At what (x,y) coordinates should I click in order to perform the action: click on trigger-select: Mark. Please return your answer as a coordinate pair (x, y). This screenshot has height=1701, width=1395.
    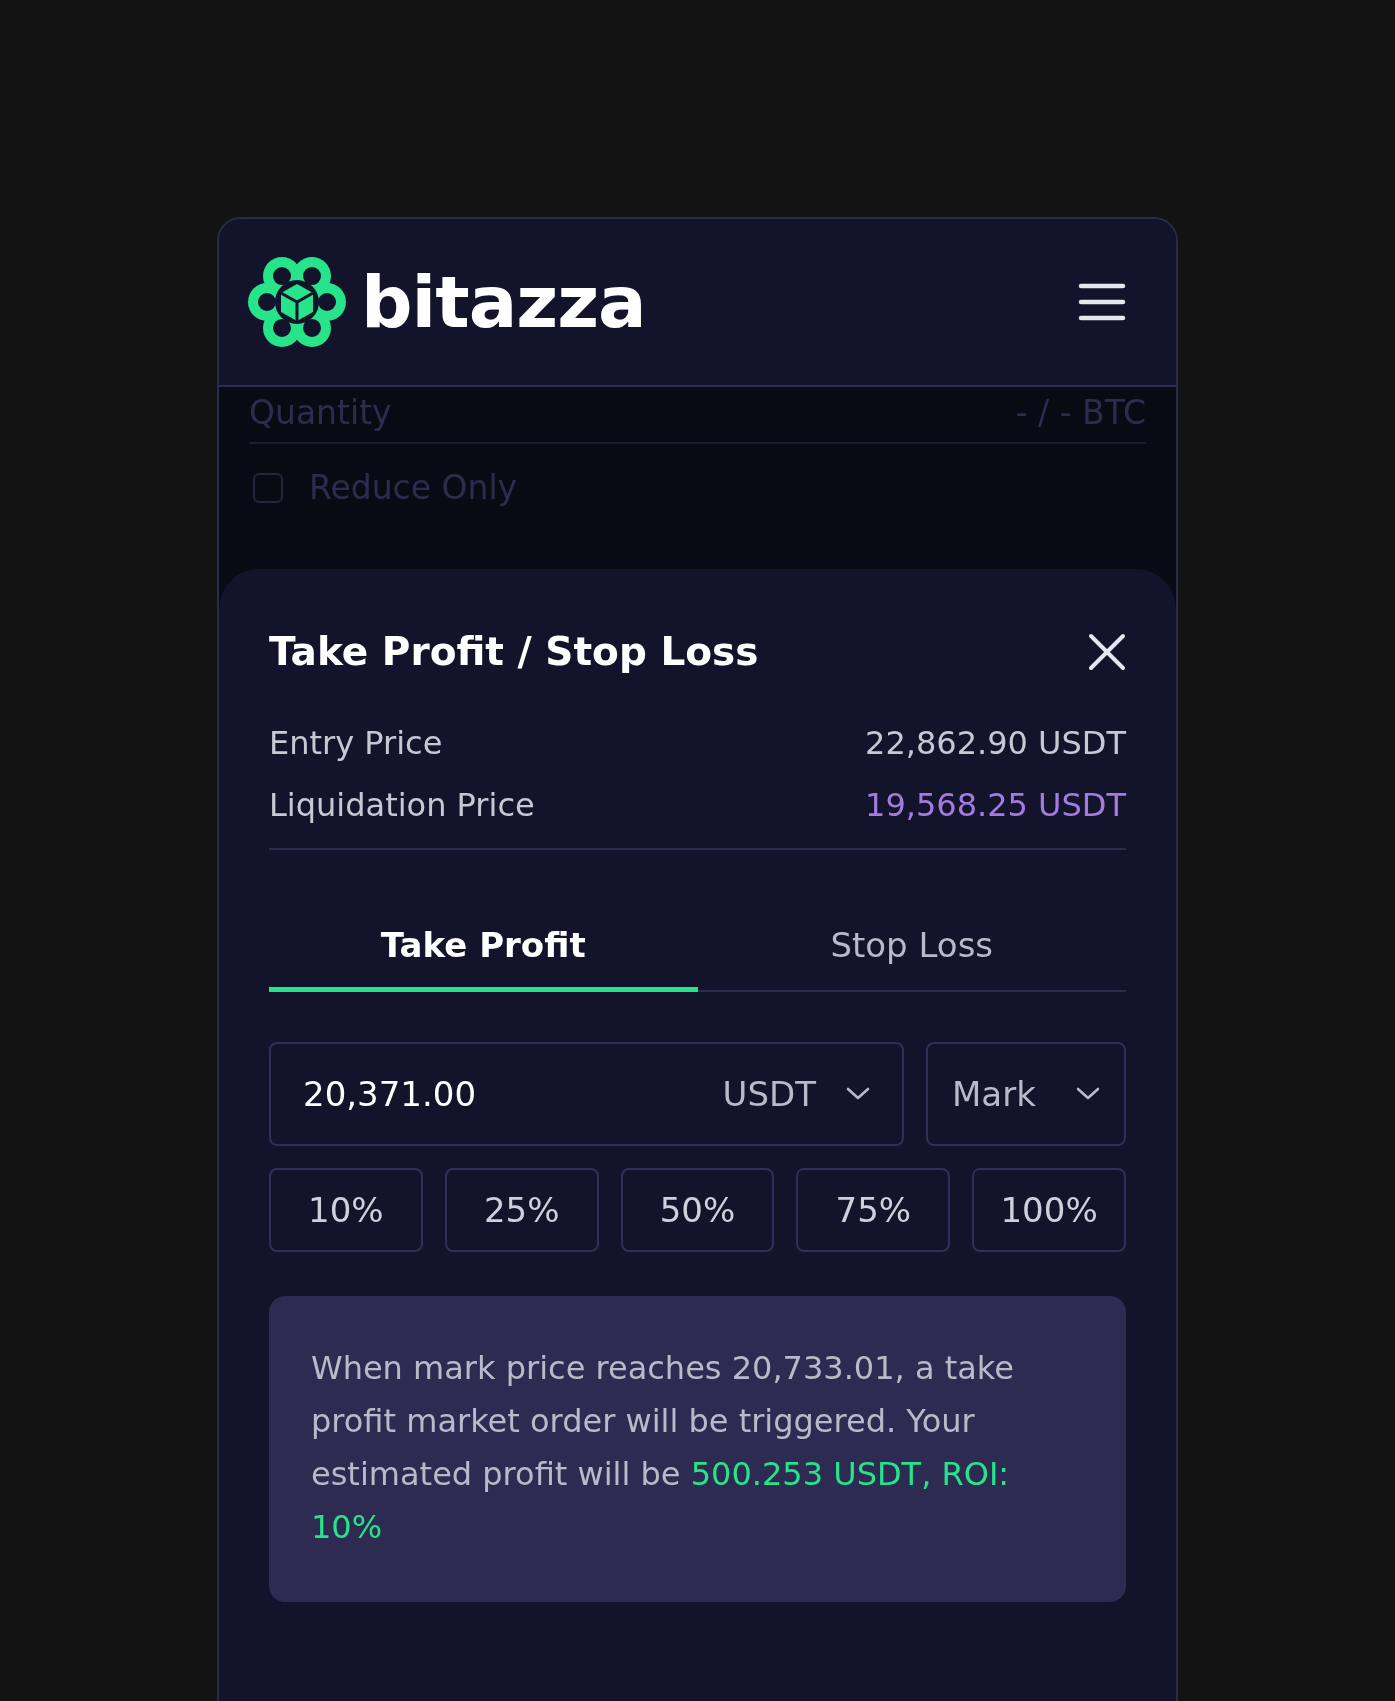
    Looking at the image, I should click on (1026, 1094).